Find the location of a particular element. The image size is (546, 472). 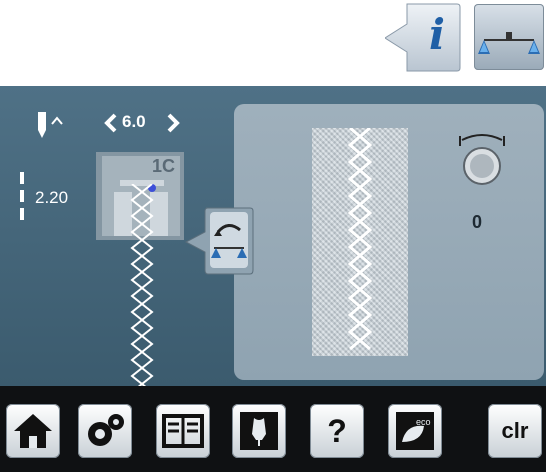

stitch-pattern is located at coordinates (142, 288).